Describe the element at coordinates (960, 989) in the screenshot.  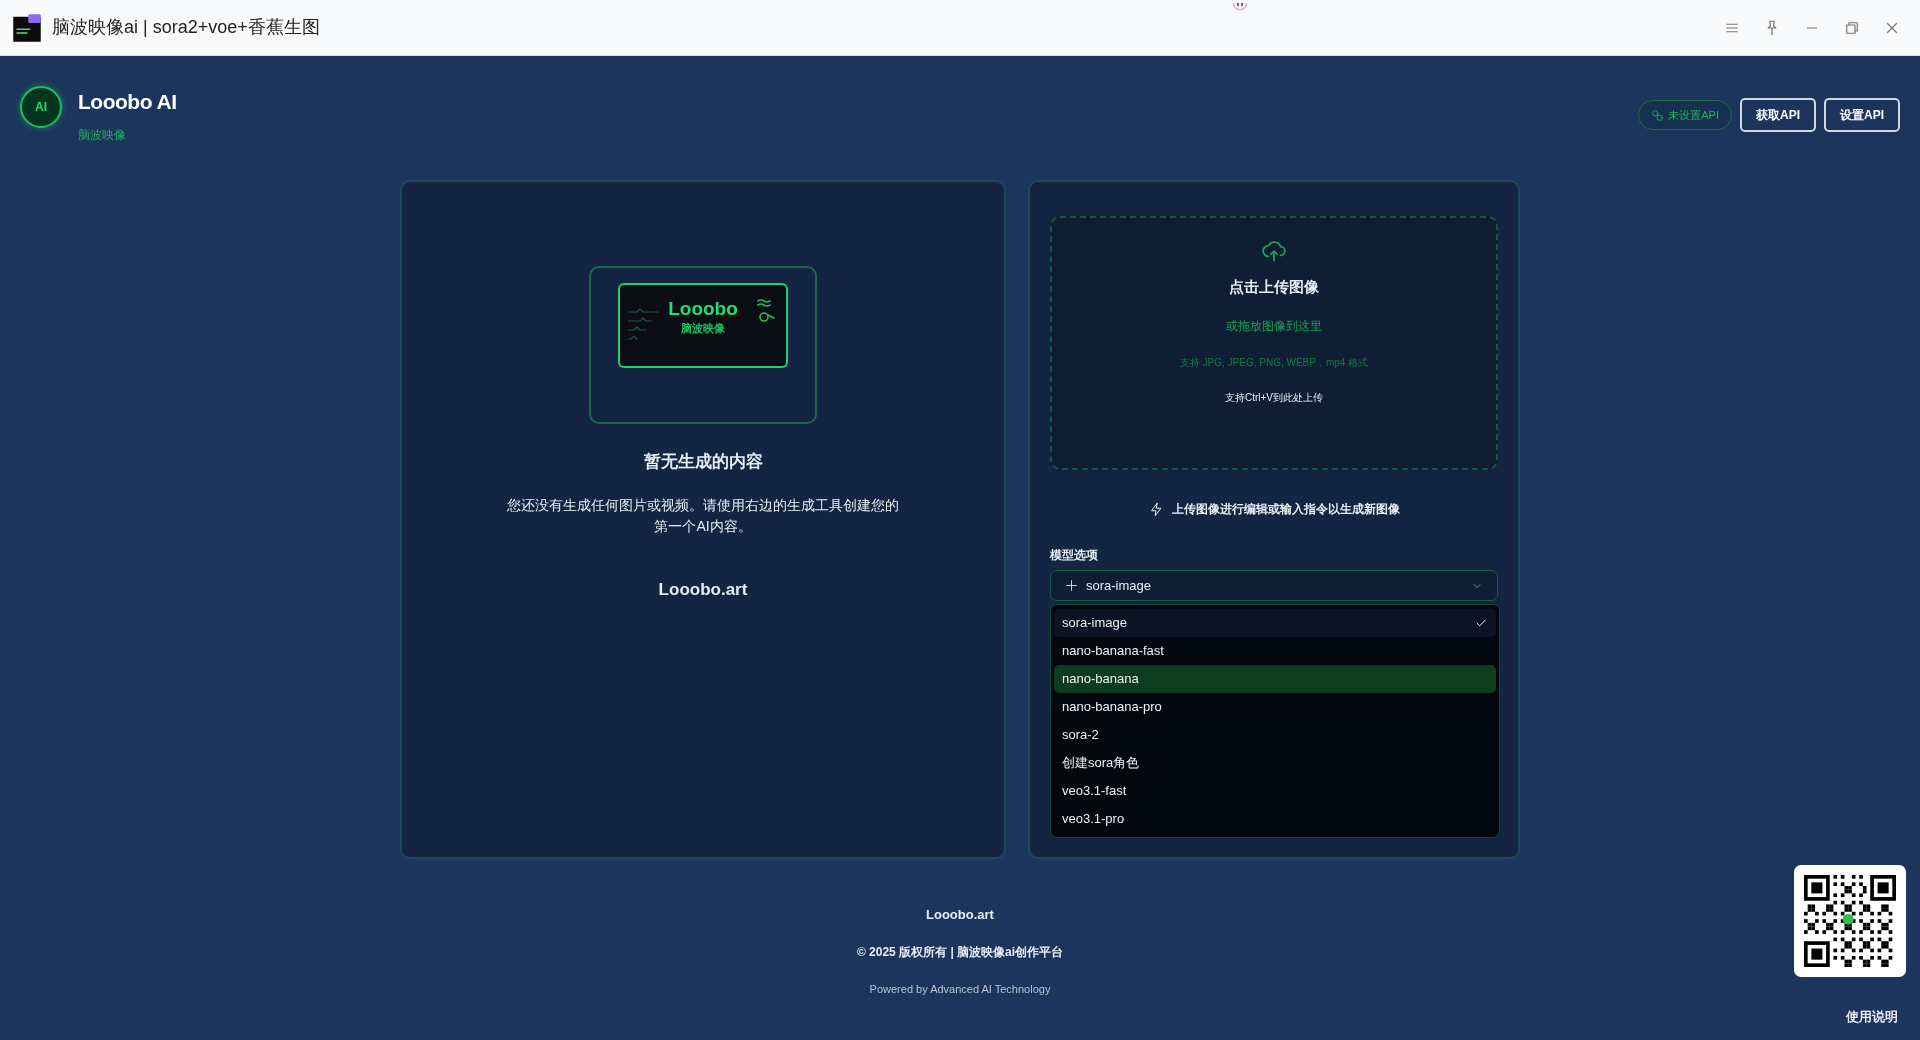
I see `powered-by-text: Powered by Advanced AI Technology` at that location.